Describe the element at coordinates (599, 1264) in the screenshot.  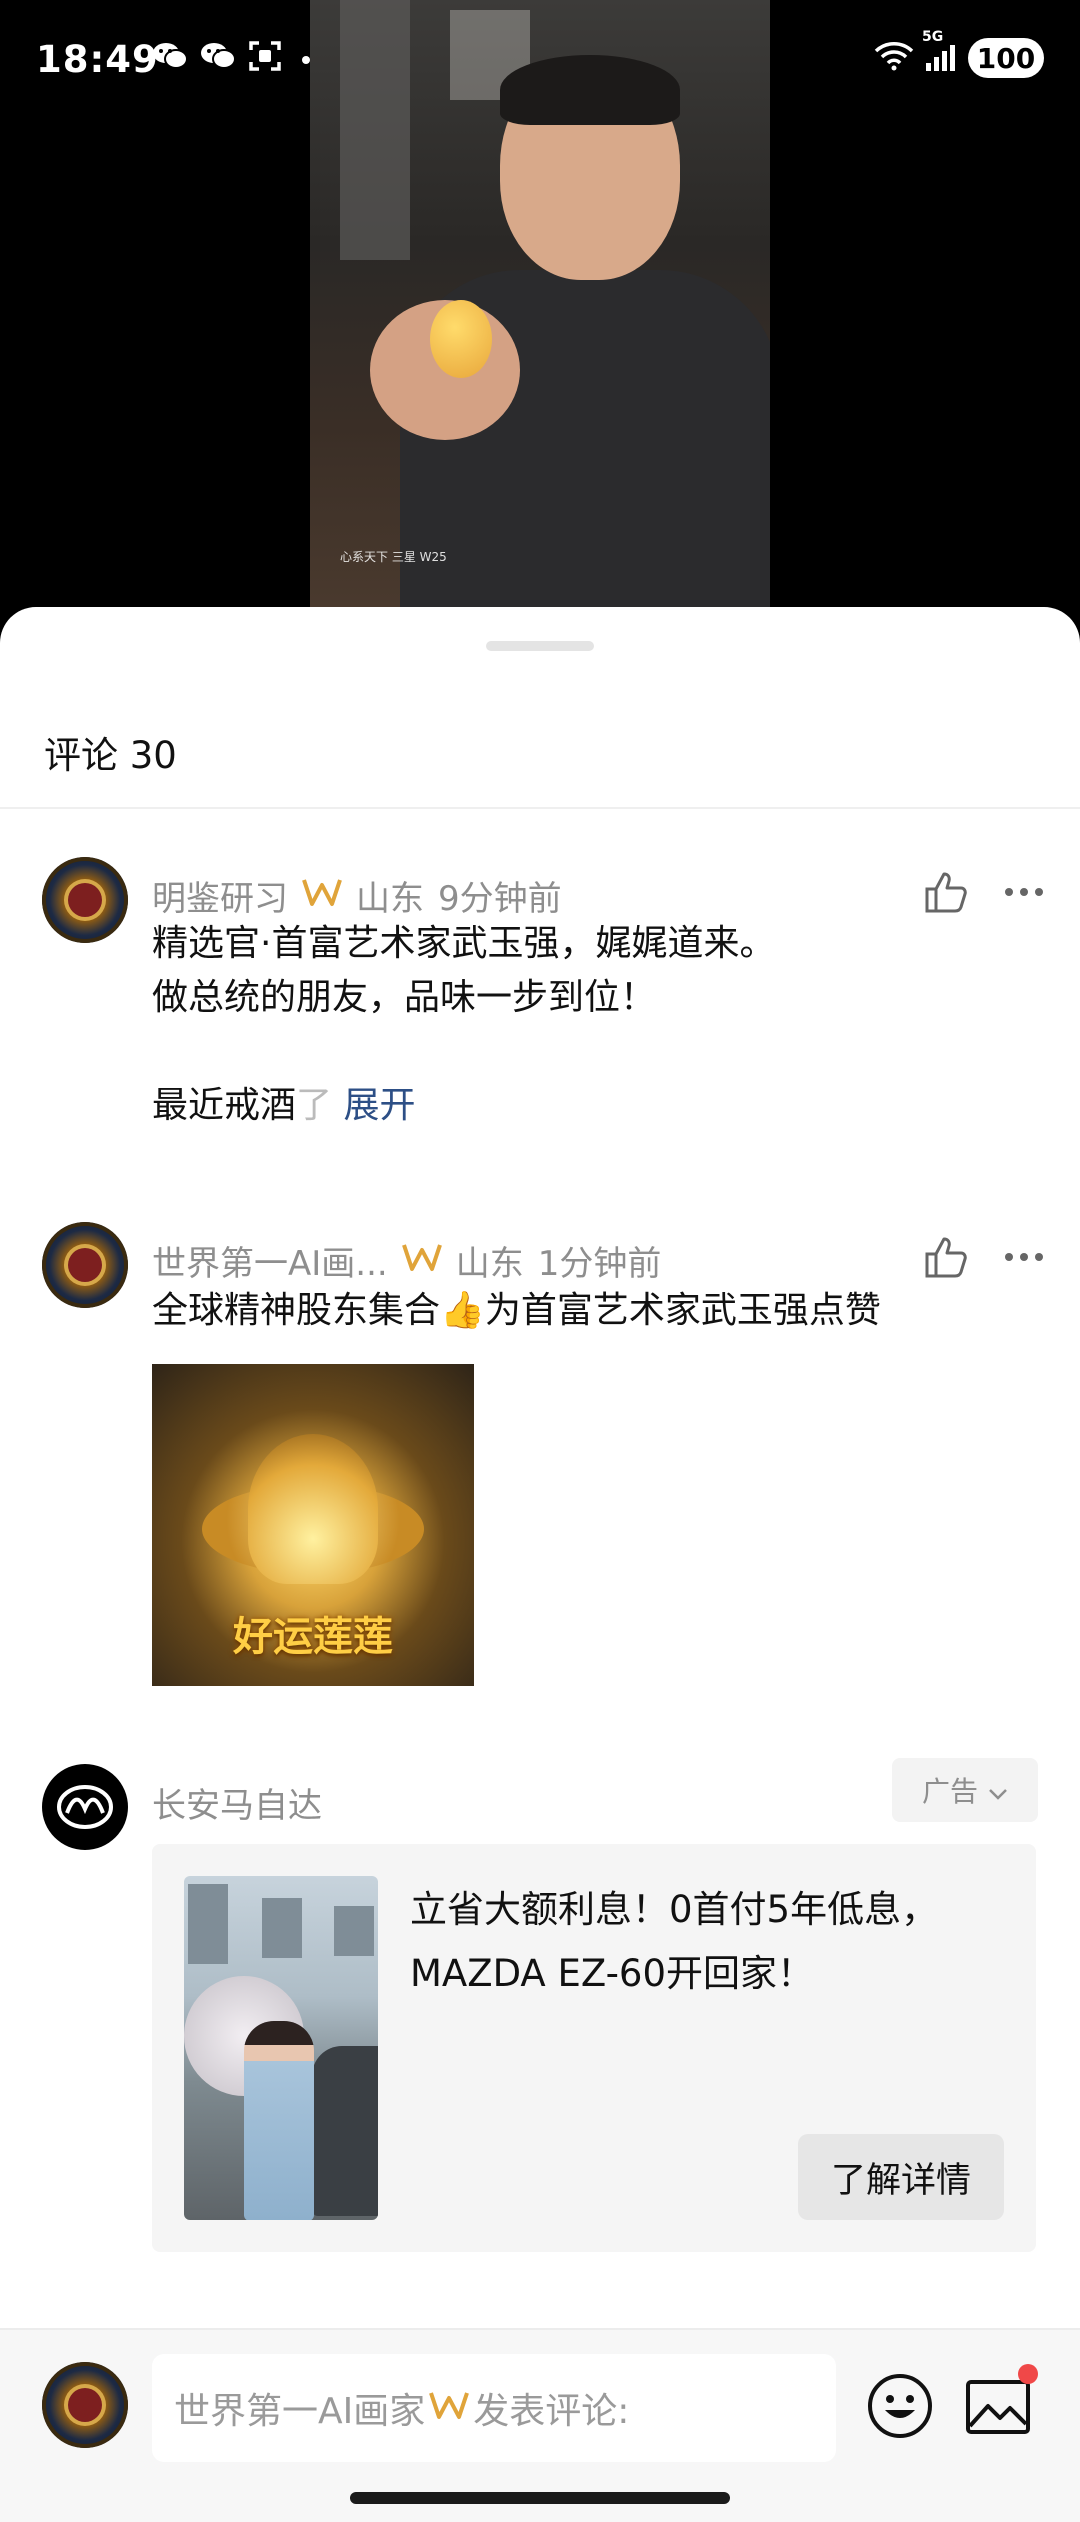
I see `comment-time: 1分钟前` at that location.